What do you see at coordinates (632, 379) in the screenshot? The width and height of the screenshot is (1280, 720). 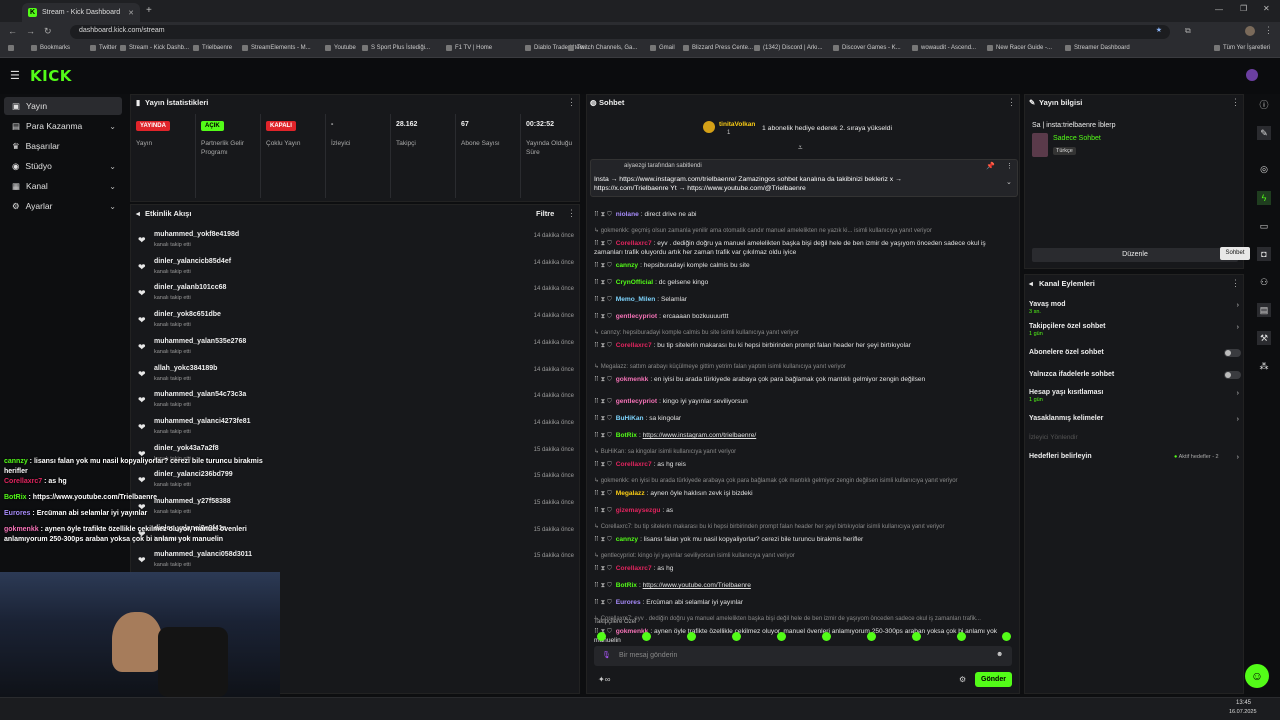 I see `chat-username: gokmenkk` at bounding box center [632, 379].